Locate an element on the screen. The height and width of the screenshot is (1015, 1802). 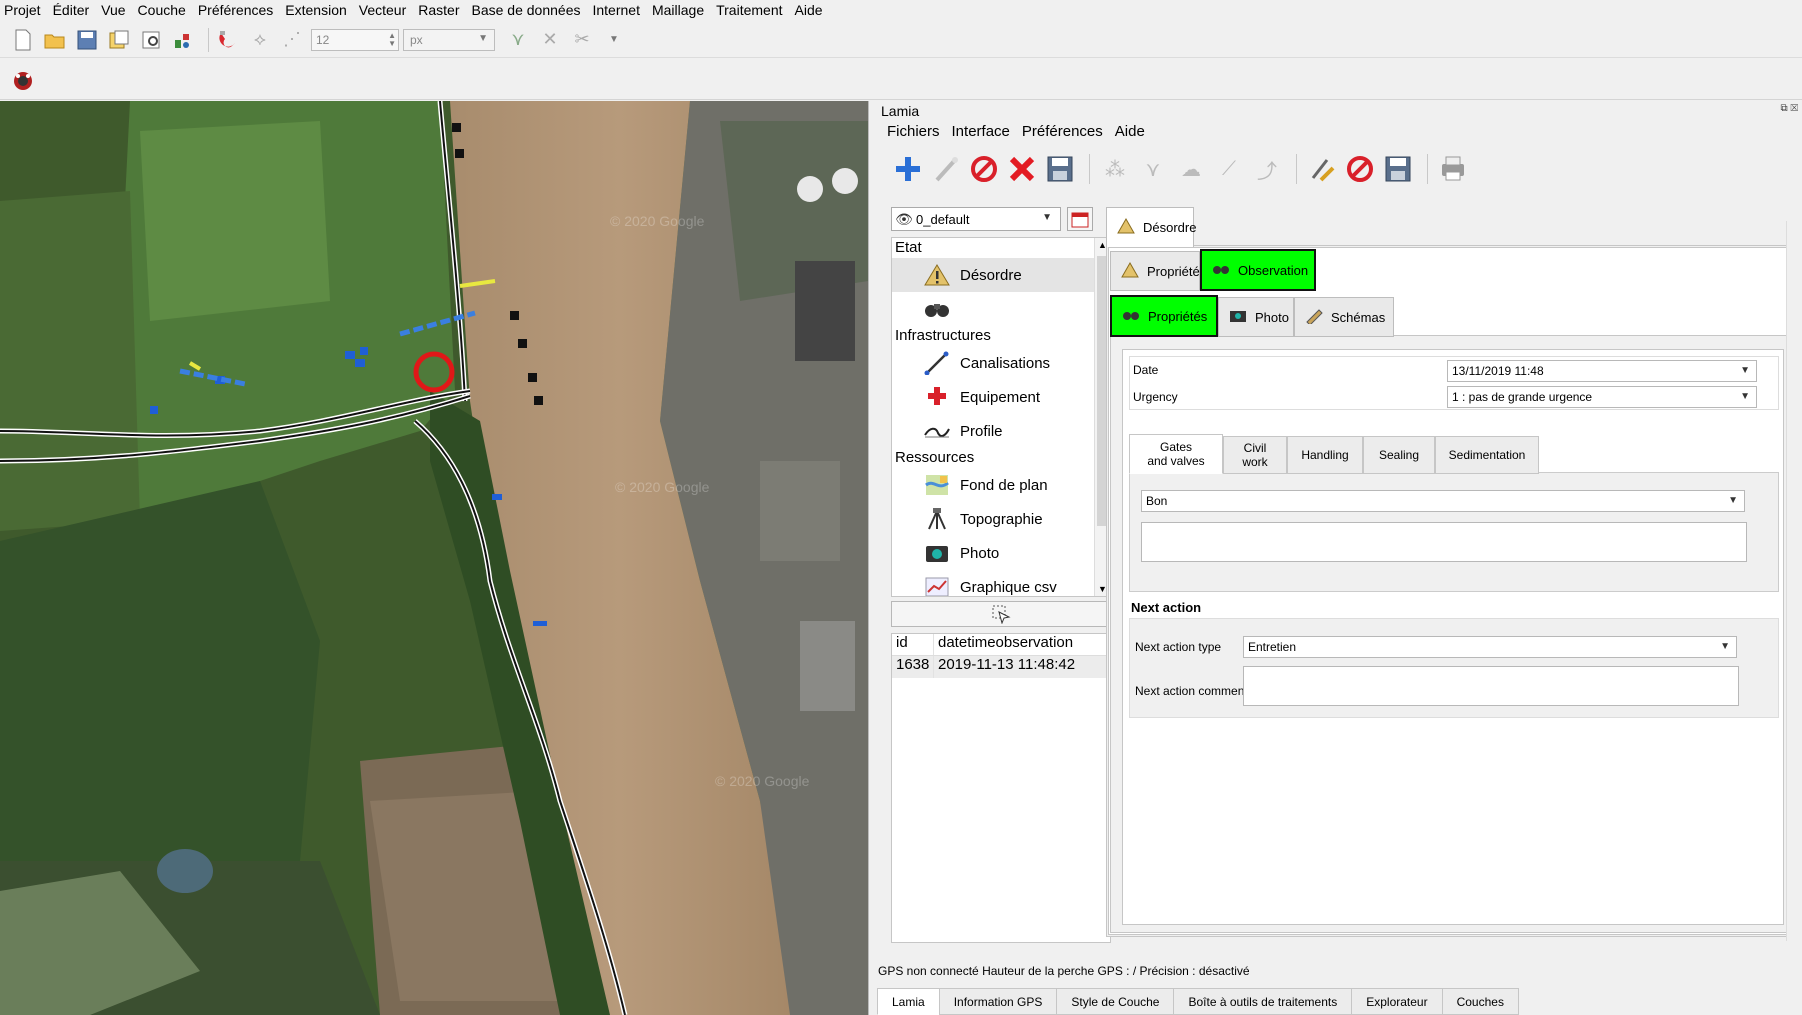
dock-tab-explorateur: Explorateur is located at coordinates (1397, 1001).